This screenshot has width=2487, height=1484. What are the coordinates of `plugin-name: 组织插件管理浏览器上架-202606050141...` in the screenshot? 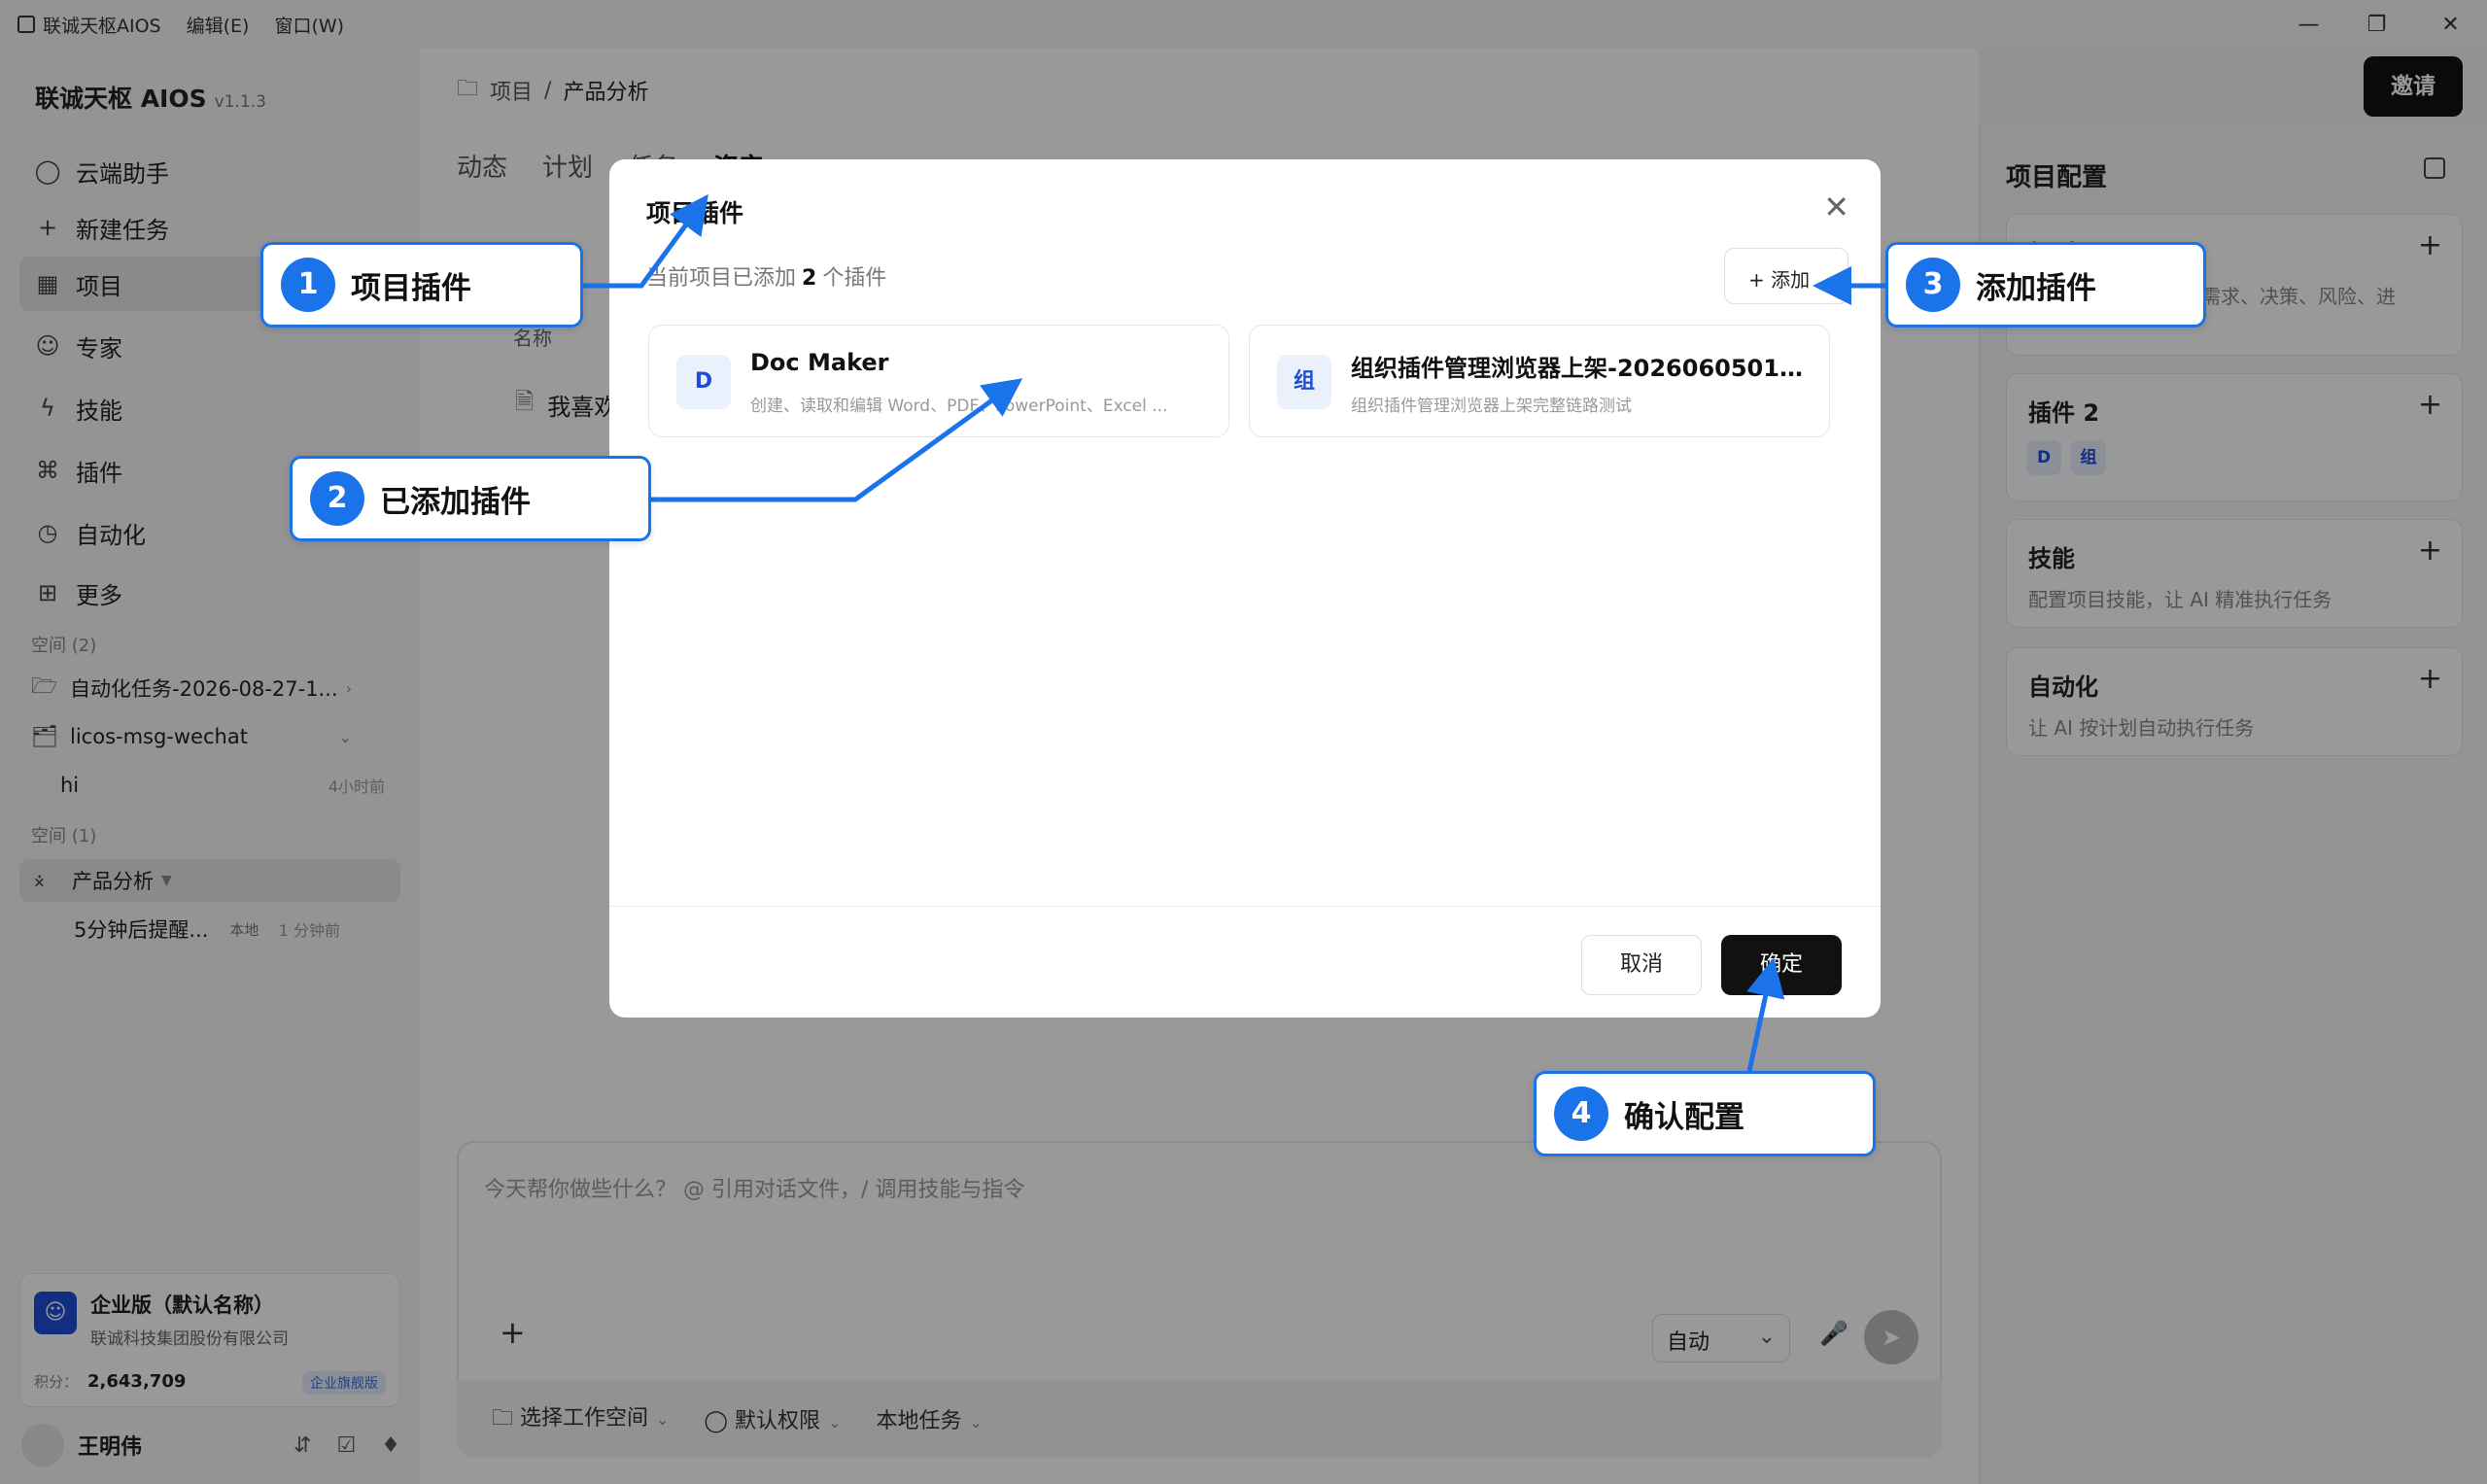 It's located at (1579, 368).